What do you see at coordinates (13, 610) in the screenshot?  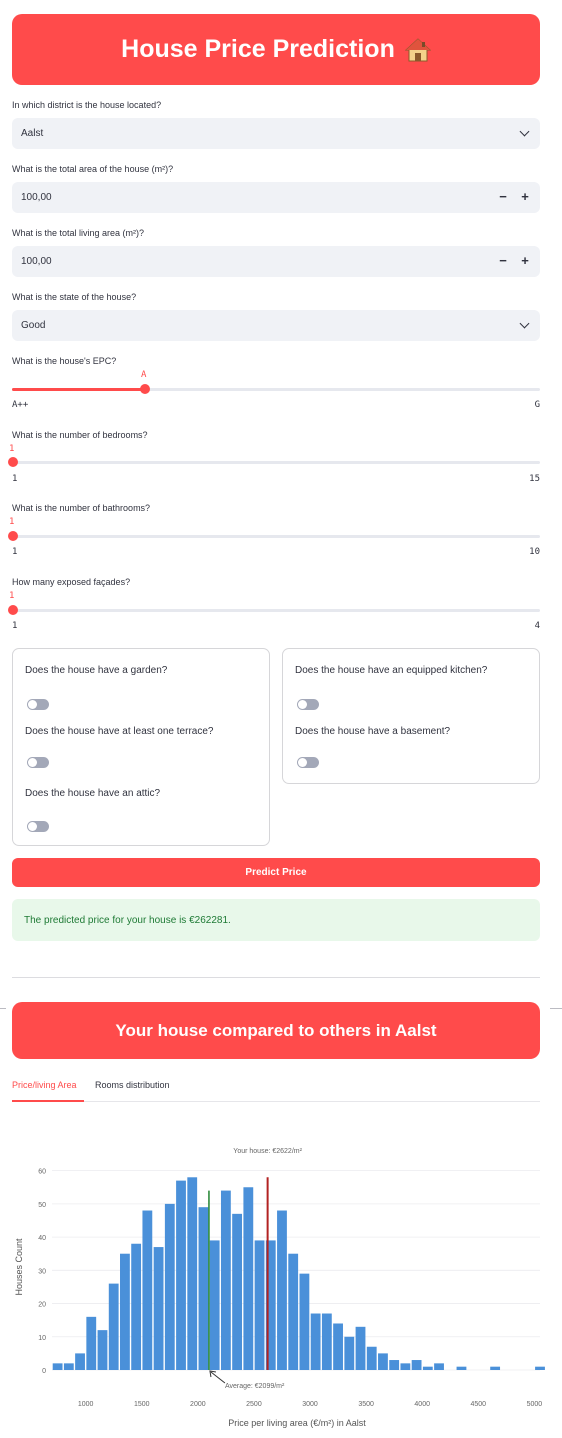 I see `facades-slider-thumb` at bounding box center [13, 610].